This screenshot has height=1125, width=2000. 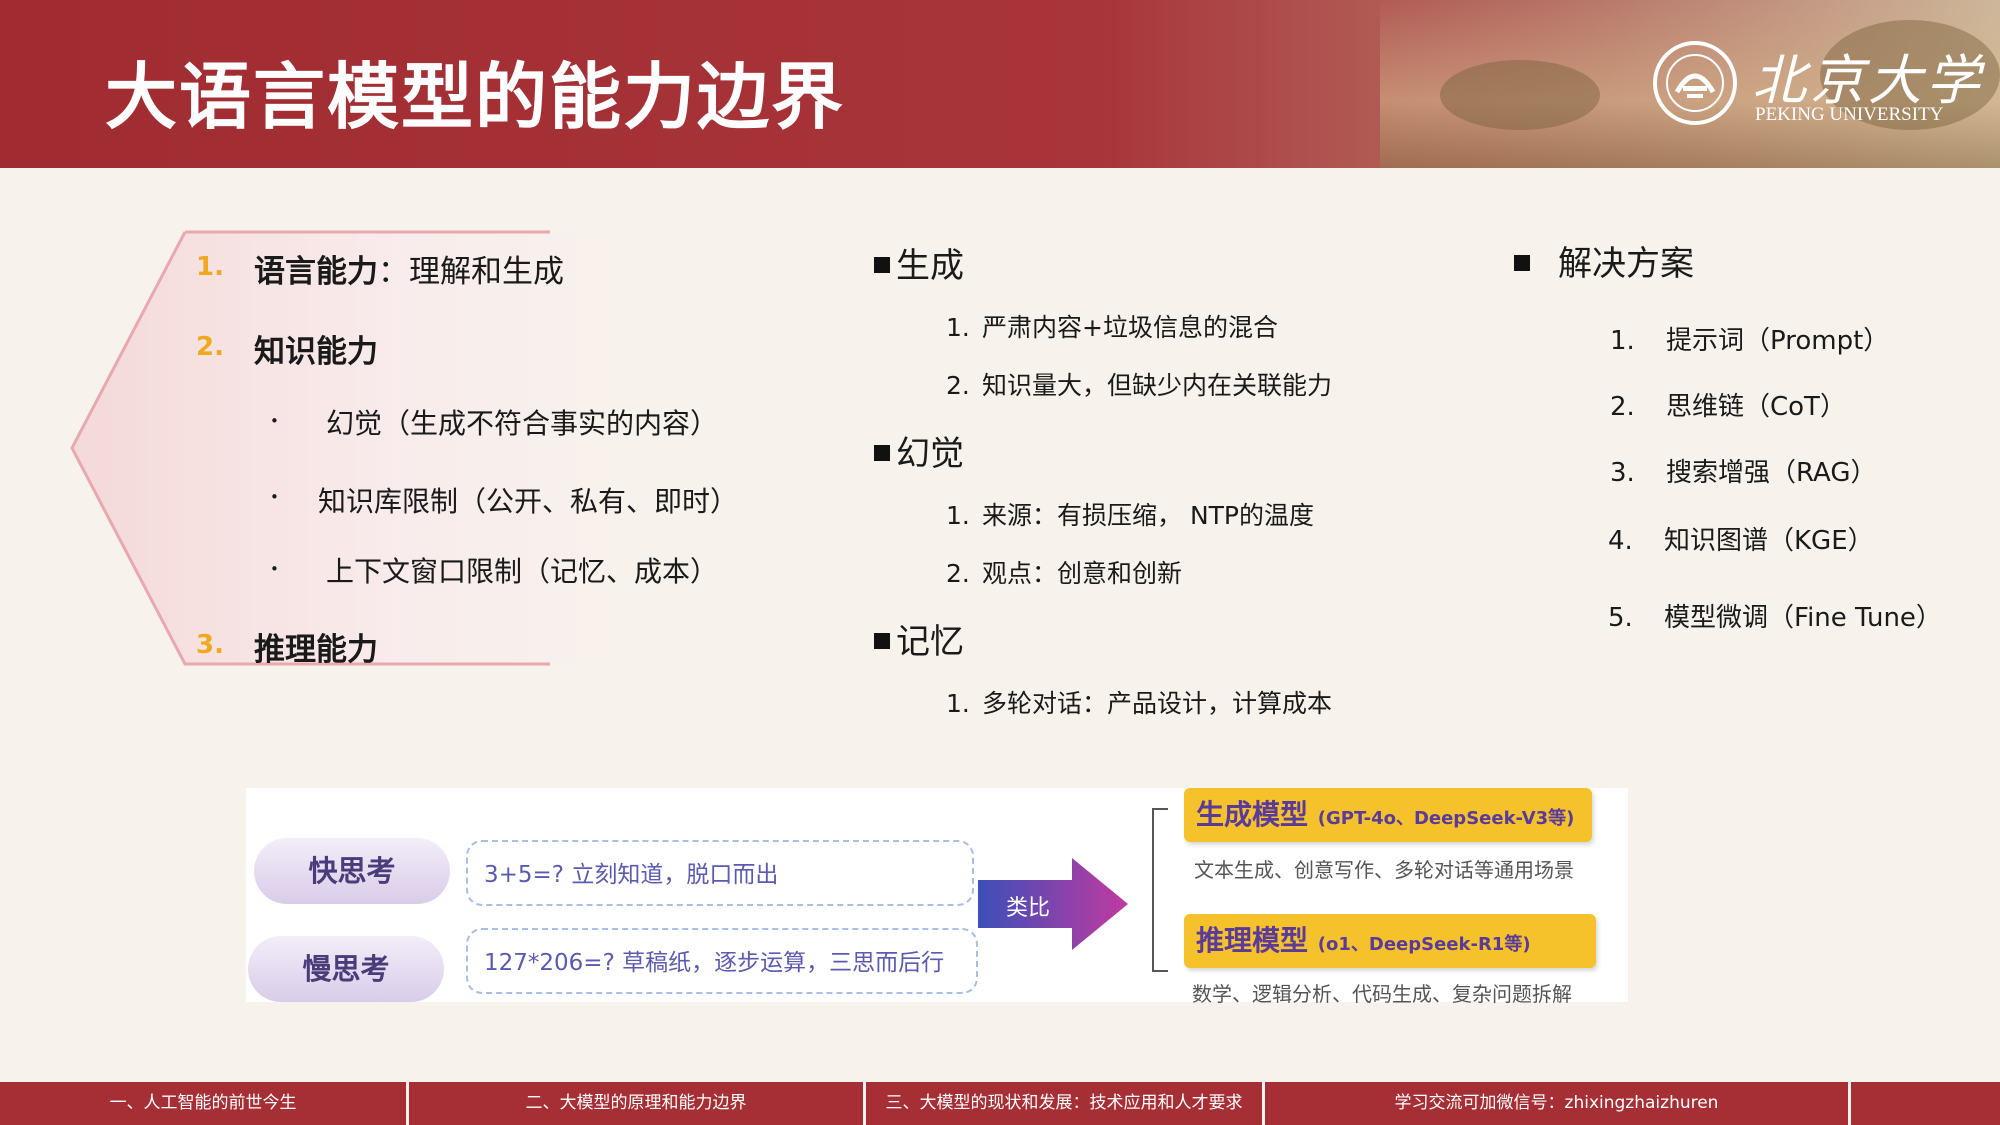 I want to click on footer-section-1: 一、人工智能的前世今生, so click(x=203, y=1103).